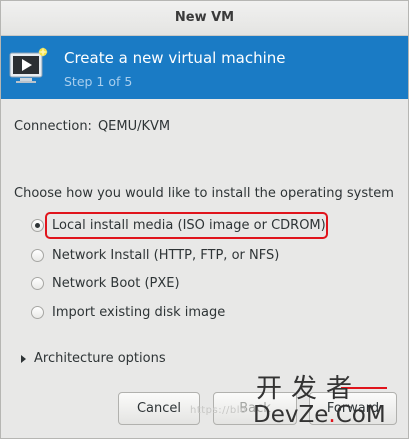  What do you see at coordinates (23, 358) in the screenshot?
I see `expander-arrow-icon` at bounding box center [23, 358].